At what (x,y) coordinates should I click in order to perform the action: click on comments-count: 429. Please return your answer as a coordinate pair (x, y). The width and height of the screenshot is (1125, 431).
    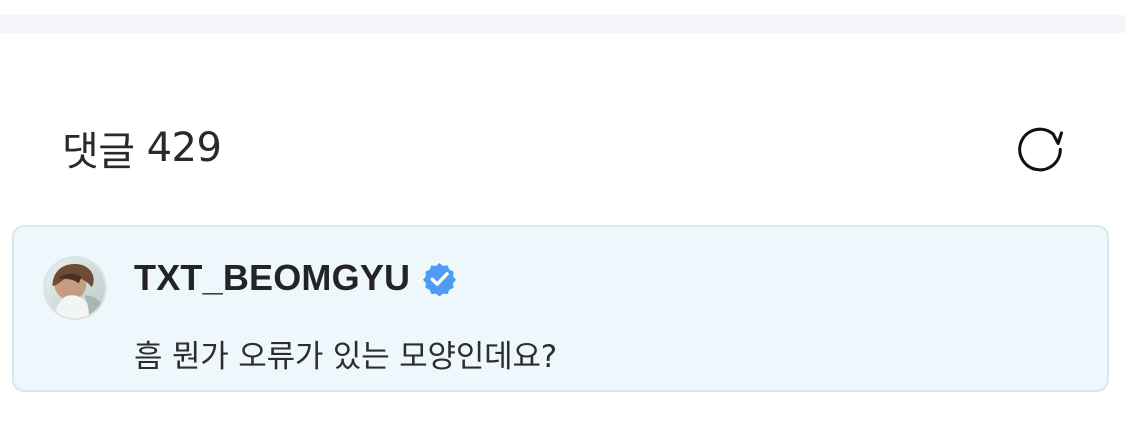
    Looking at the image, I should click on (184, 148).